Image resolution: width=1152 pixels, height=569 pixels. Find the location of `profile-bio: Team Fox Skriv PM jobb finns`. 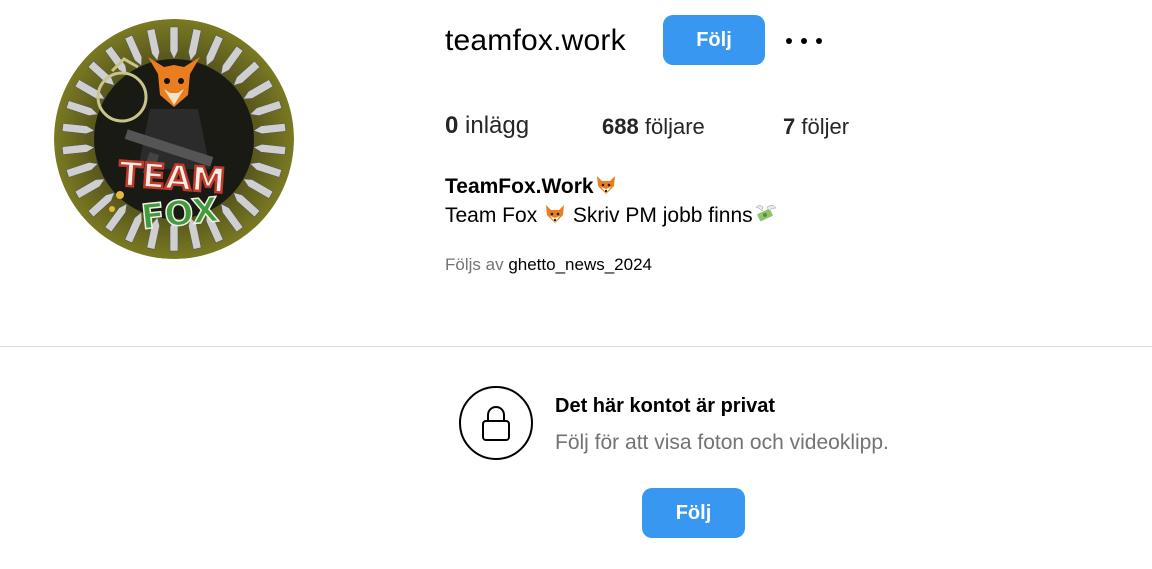

profile-bio: Team Fox Skriv PM jobb finns is located at coordinates (611, 215).